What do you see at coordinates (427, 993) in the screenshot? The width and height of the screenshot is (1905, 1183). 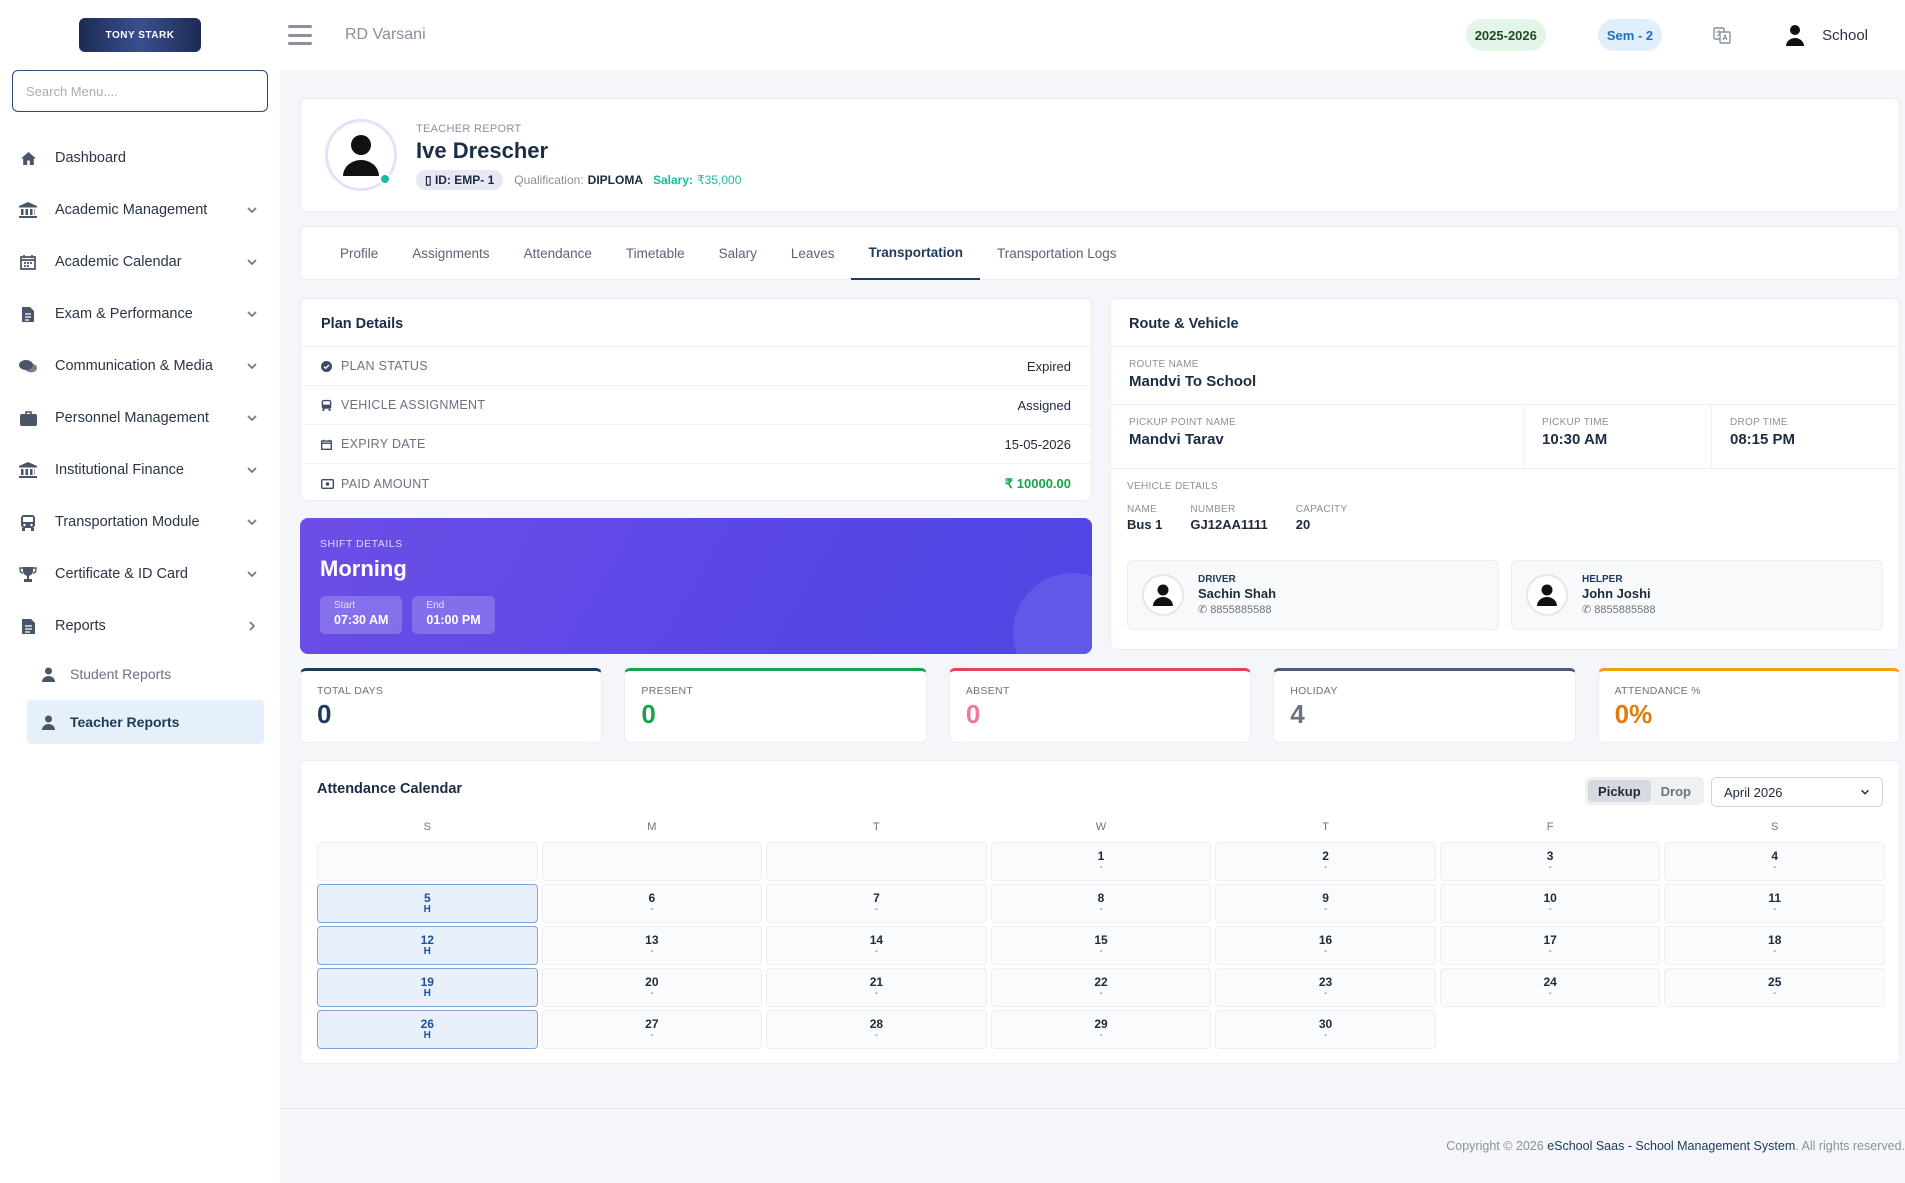 I see `day-status: H` at bounding box center [427, 993].